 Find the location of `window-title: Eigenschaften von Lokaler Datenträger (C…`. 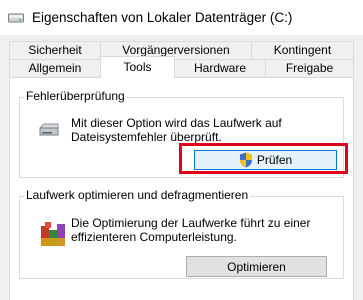

window-title: Eigenschaften von Lokaler Datenträger (C… is located at coordinates (162, 17).